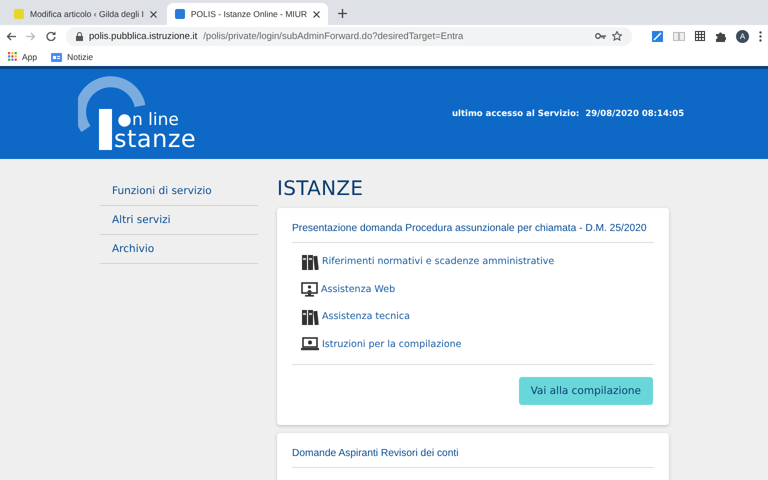 Image resolution: width=768 pixels, height=480 pixels. Describe the element at coordinates (516, 114) in the screenshot. I see `last-access-label: ultimo accesso al Servizio:` at that location.